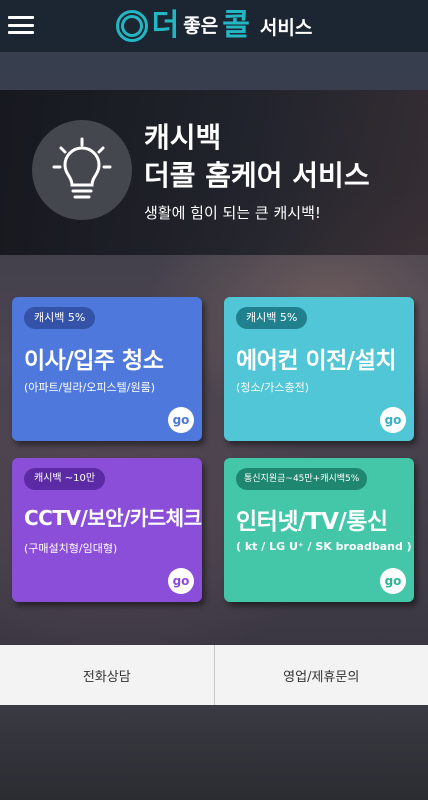 The height and width of the screenshot is (800, 428). I want to click on card-subtitle: (아파트/빌라/오피스텔/원룸), so click(90, 387).